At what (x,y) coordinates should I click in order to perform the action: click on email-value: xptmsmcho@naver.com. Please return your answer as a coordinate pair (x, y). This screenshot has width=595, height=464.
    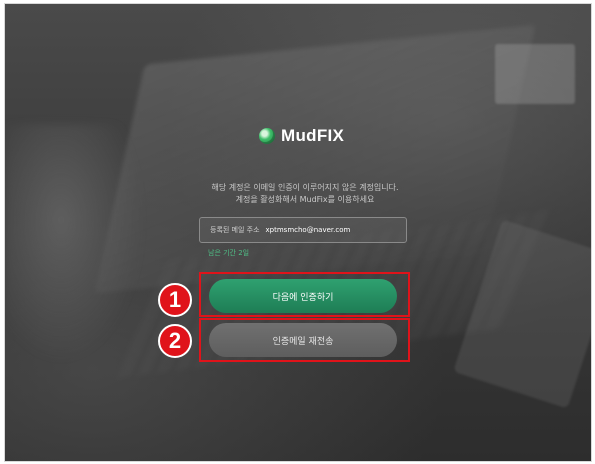
    Looking at the image, I should click on (308, 230).